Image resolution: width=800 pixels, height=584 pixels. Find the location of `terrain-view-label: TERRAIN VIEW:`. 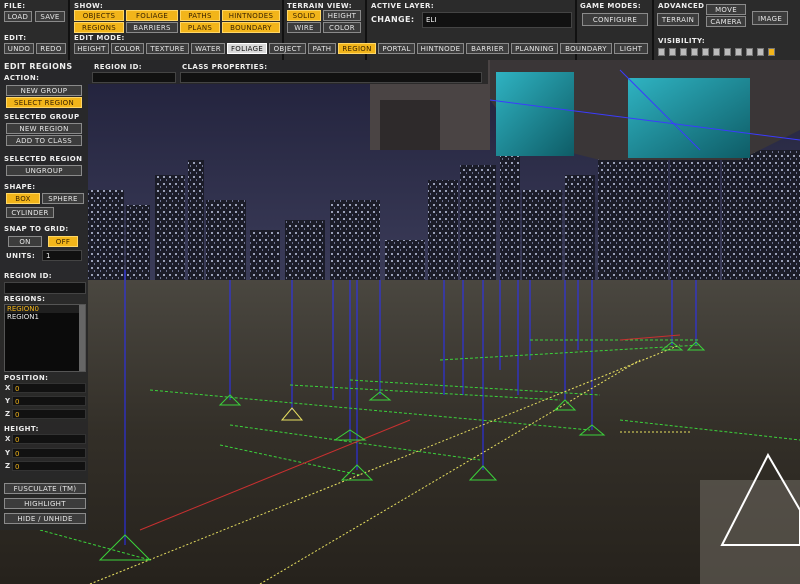

terrain-view-label: TERRAIN VIEW: is located at coordinates (319, 6).